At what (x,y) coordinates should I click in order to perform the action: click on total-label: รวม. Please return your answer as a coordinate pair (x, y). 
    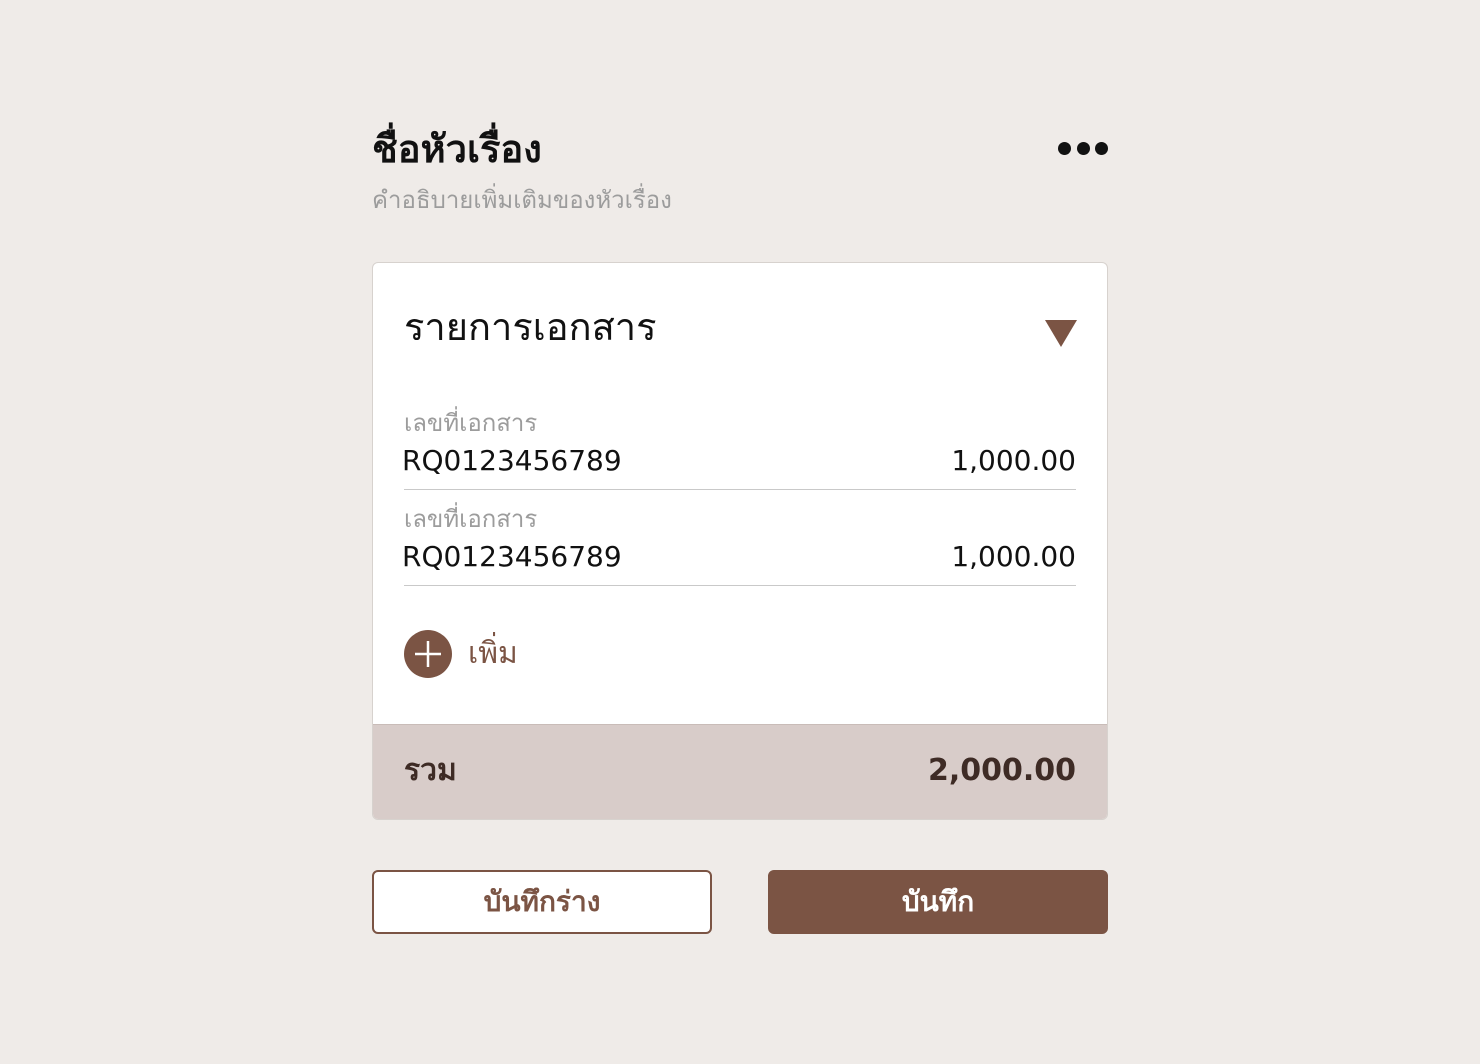
    Looking at the image, I should click on (430, 770).